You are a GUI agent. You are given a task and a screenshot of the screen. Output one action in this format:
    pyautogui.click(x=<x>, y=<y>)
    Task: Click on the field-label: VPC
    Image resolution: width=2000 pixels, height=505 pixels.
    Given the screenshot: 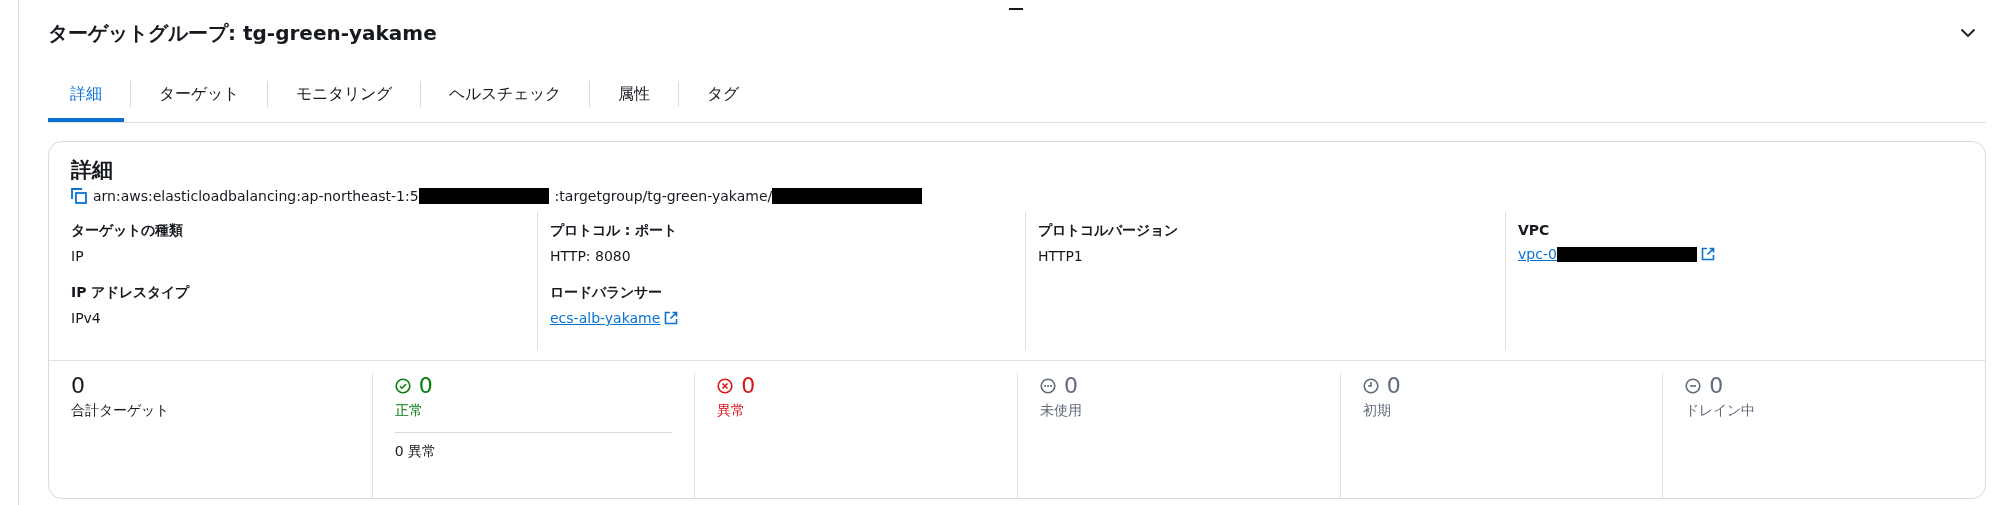 What is the action you would take?
    pyautogui.click(x=1534, y=230)
    